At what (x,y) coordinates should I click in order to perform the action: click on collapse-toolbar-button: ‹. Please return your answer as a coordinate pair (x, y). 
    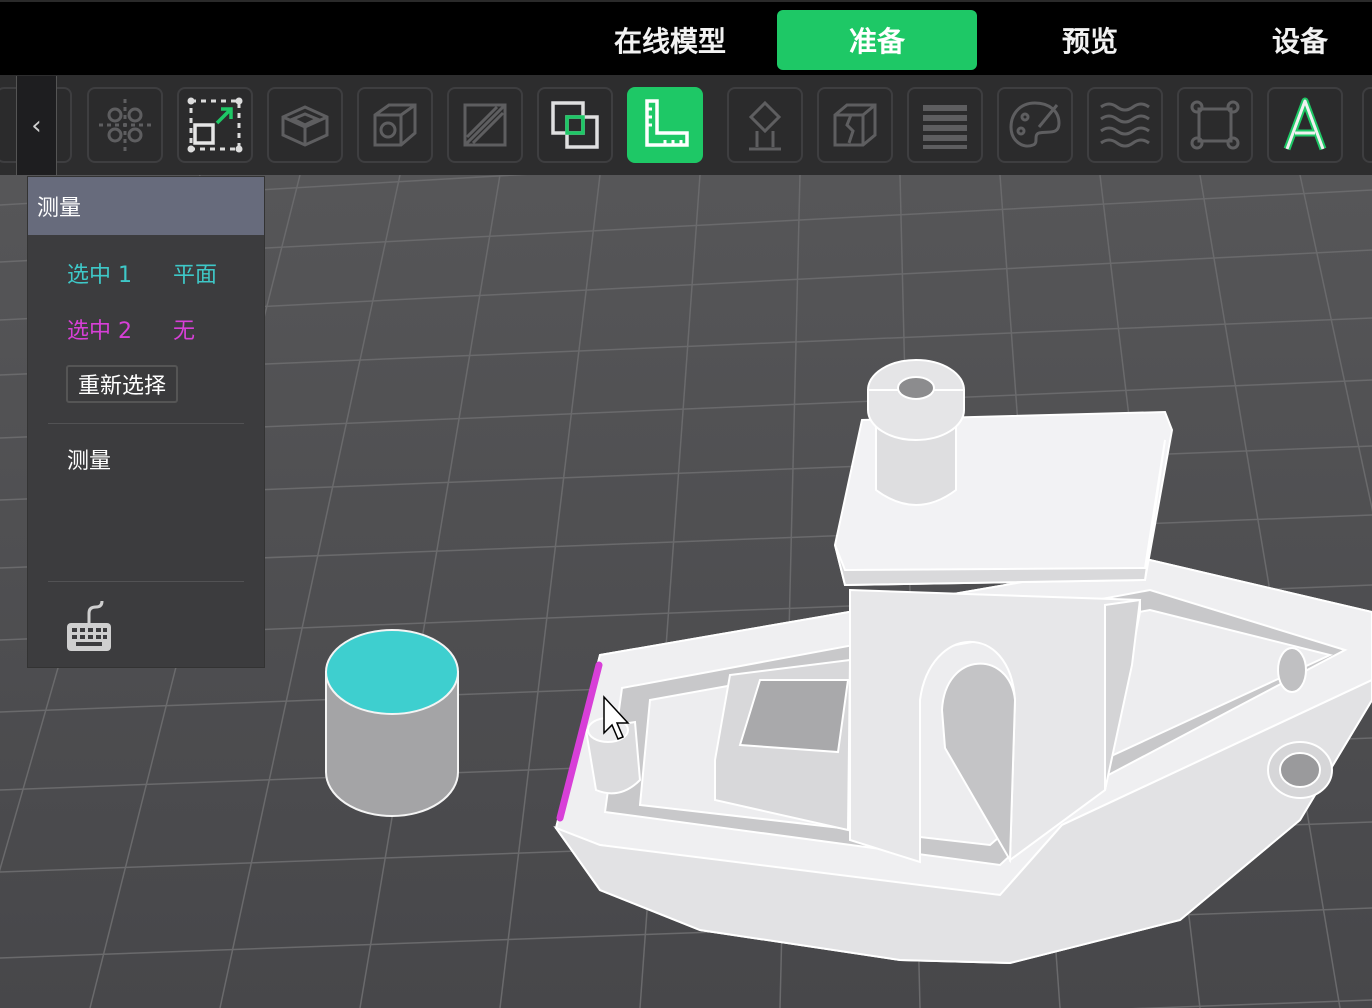
    Looking at the image, I should click on (36, 126).